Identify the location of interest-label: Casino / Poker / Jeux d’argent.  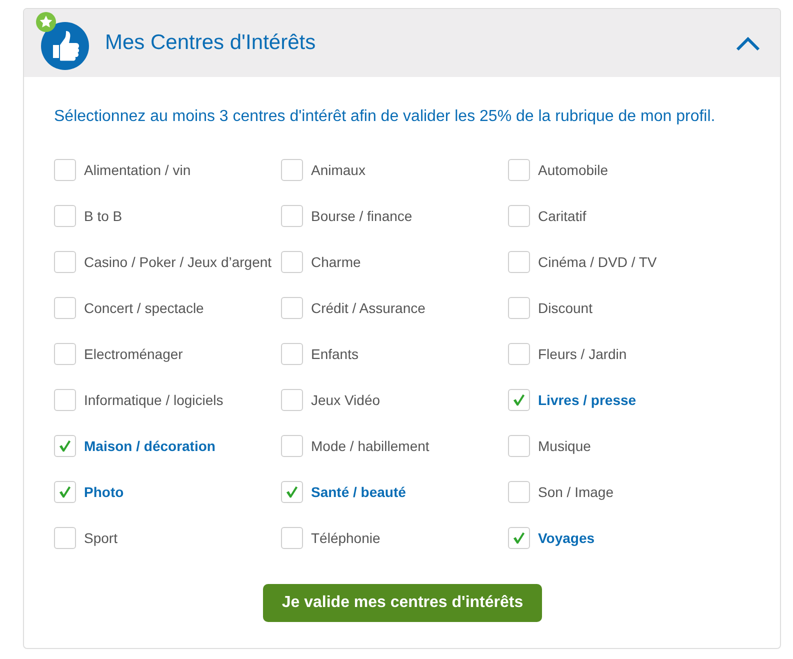
(178, 262).